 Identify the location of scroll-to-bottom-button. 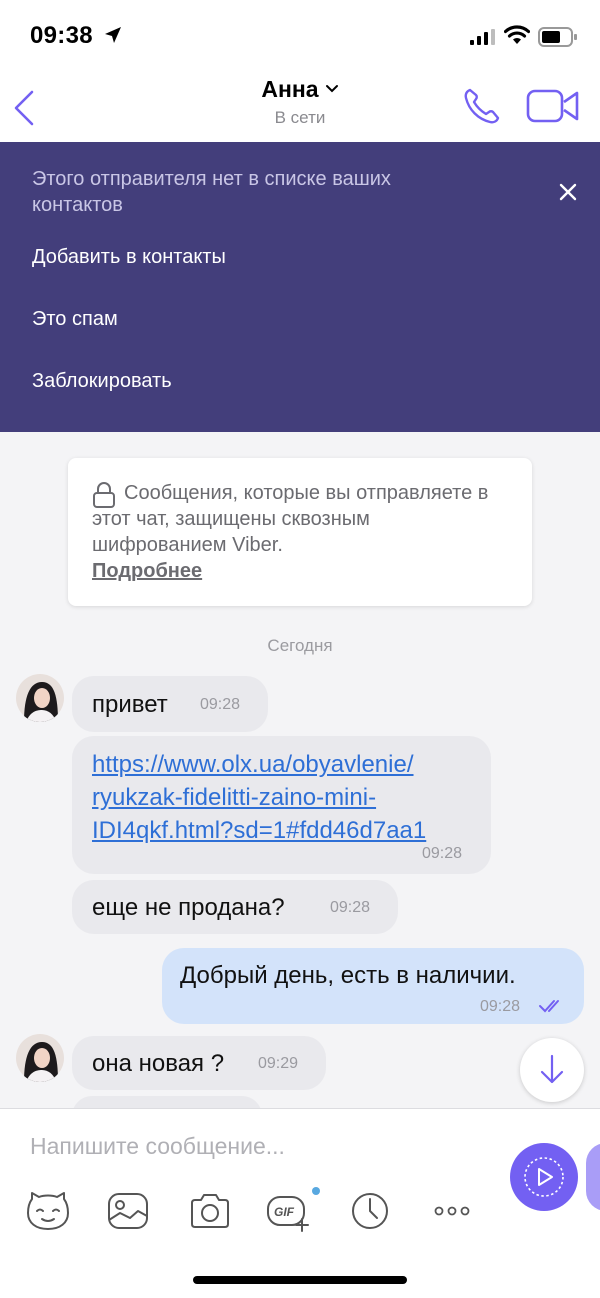
(552, 1070).